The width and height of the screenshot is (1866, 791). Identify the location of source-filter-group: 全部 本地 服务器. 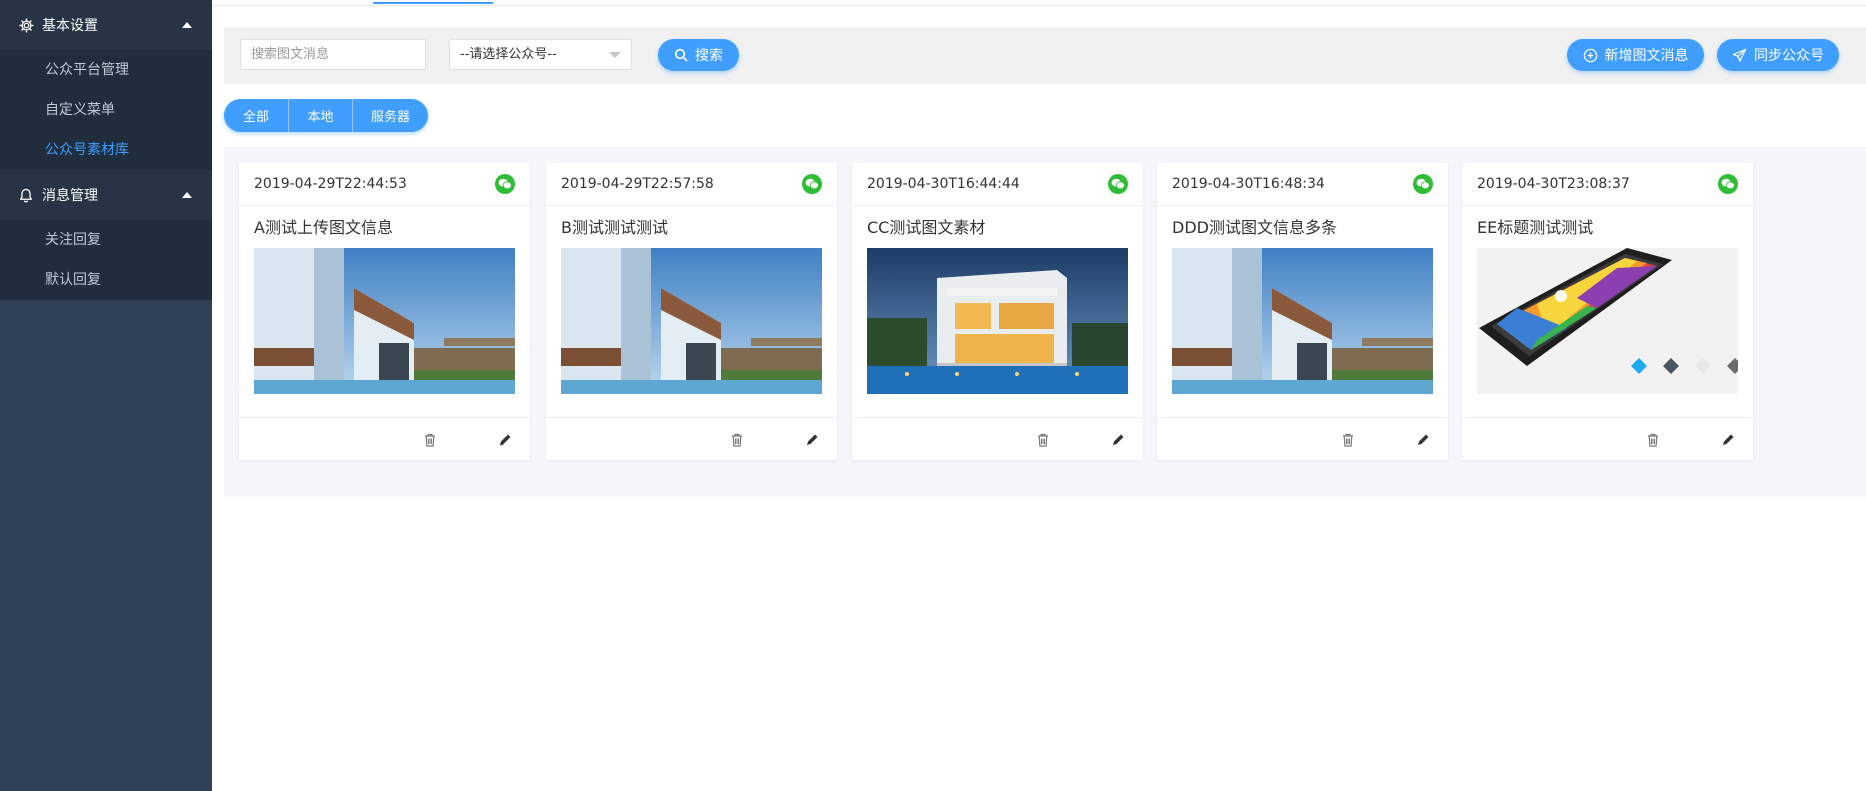
(326, 115).